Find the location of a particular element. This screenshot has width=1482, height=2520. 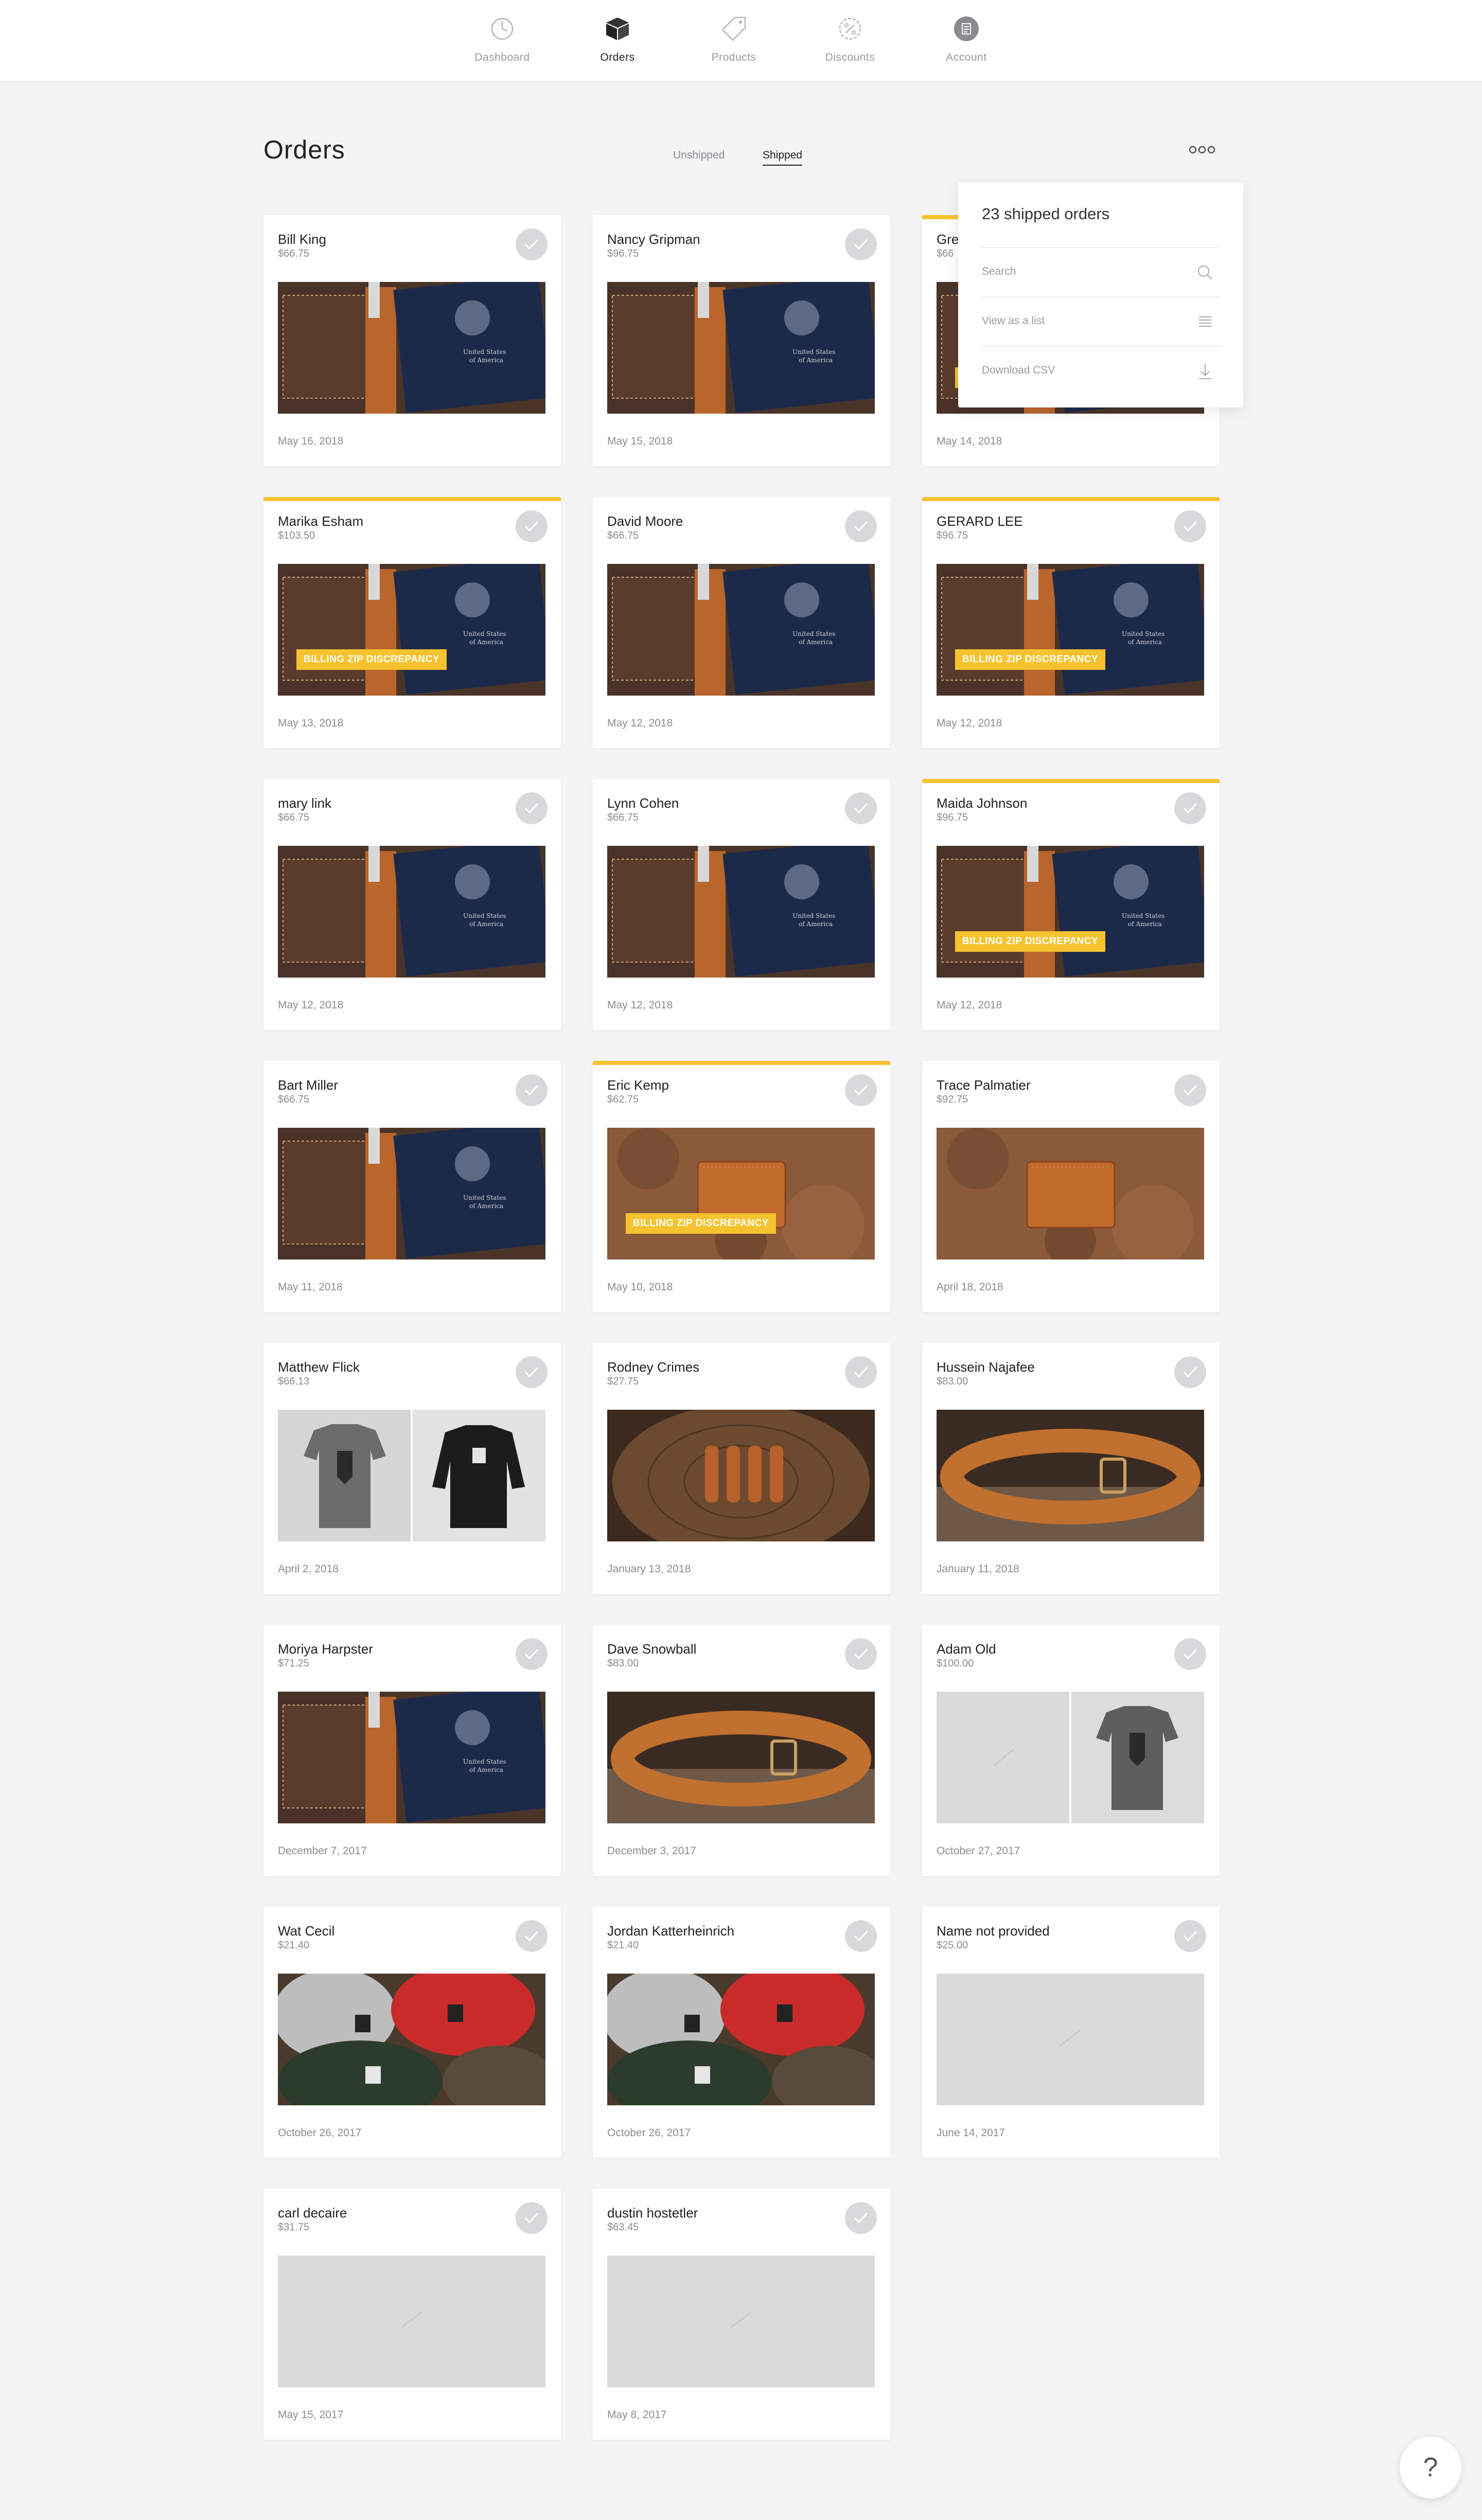

order-card: dustin hostetler $63.45 May 8, 2017 is located at coordinates (741, 2314).